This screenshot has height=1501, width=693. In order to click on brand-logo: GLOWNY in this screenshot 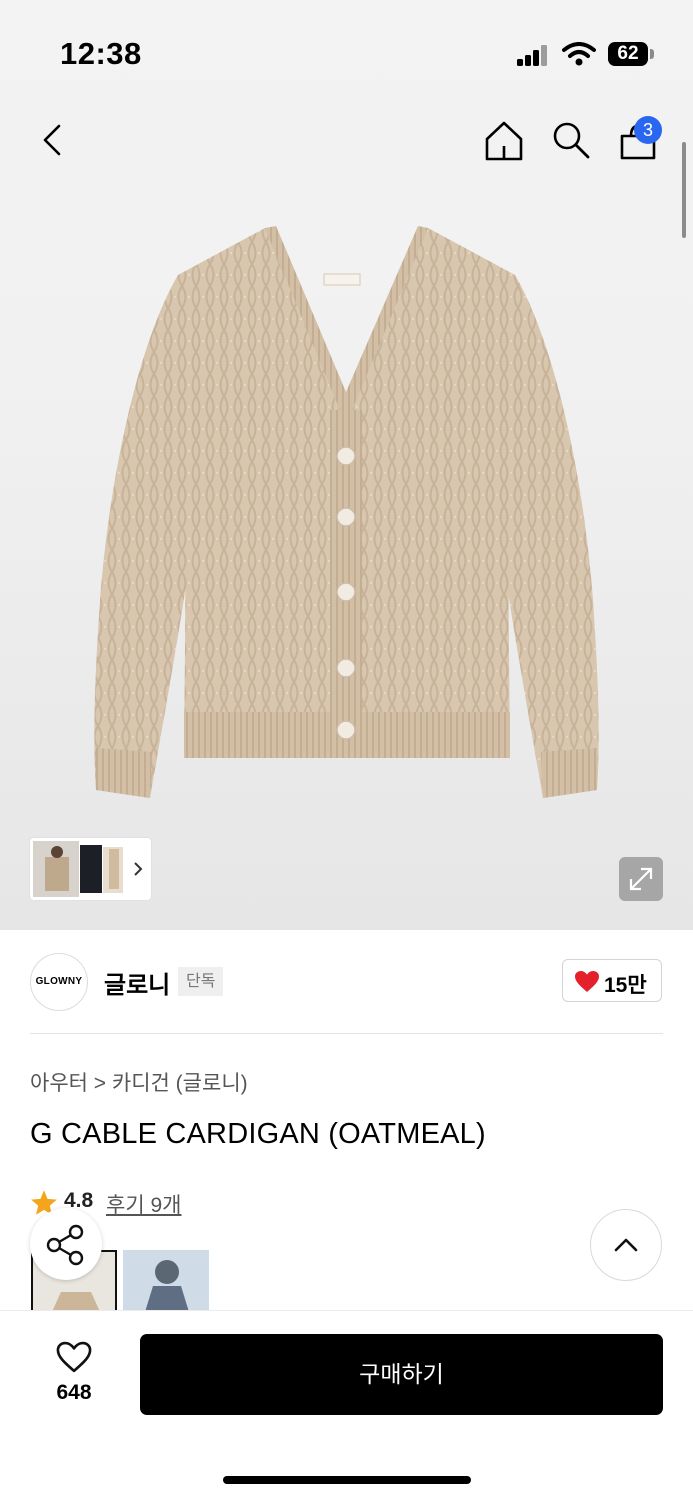, I will do `click(59, 982)`.